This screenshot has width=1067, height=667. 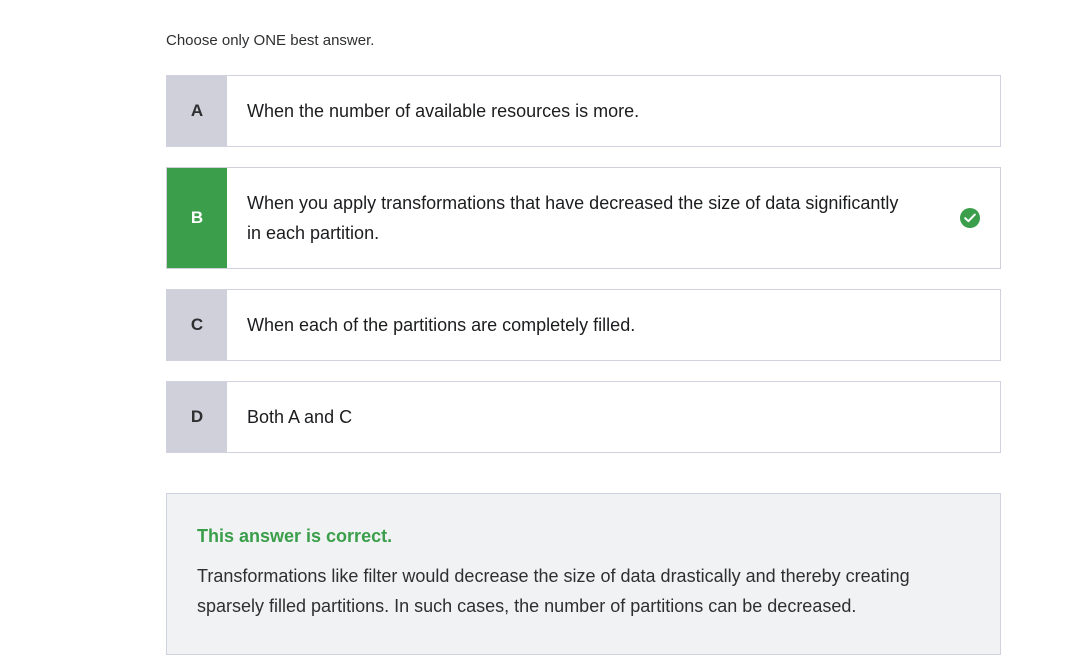 I want to click on option-letter-d: D, so click(x=197, y=417).